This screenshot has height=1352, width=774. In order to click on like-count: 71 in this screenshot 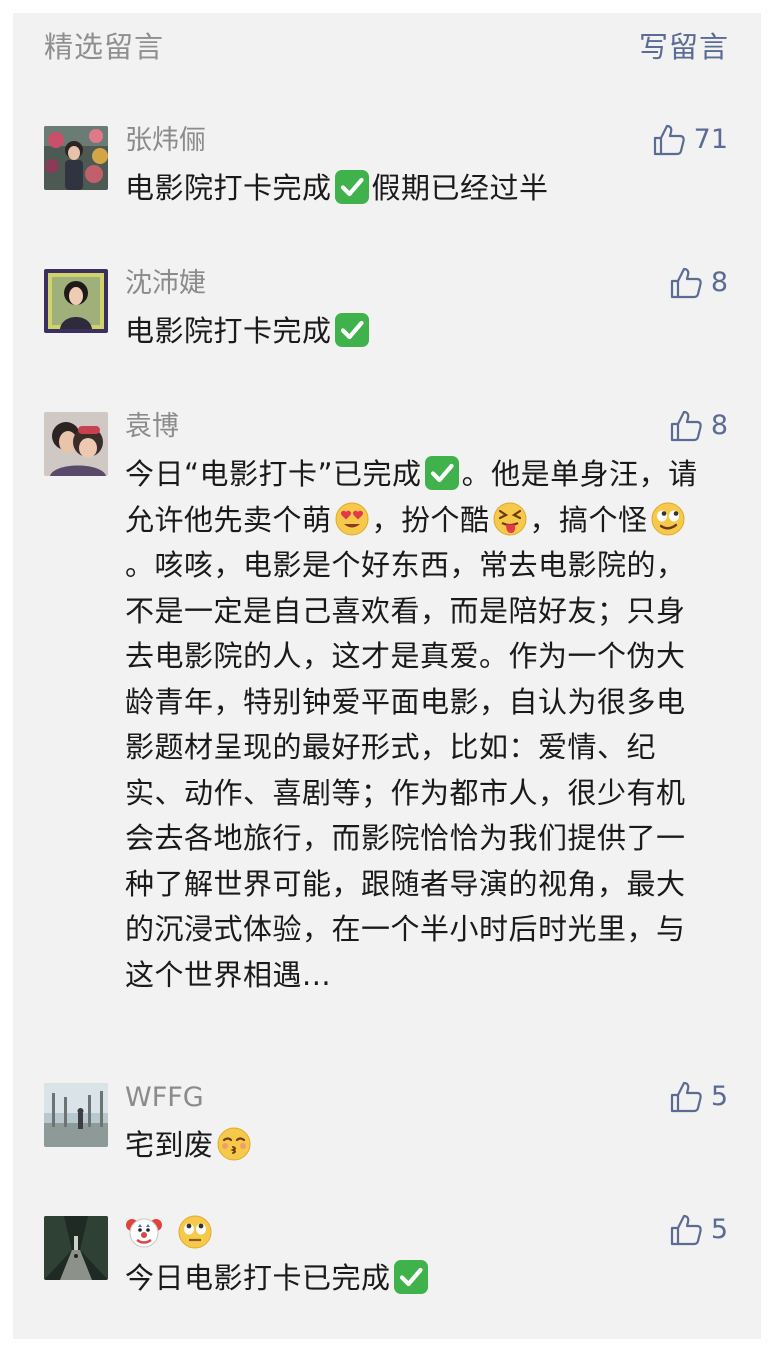, I will do `click(710, 139)`.